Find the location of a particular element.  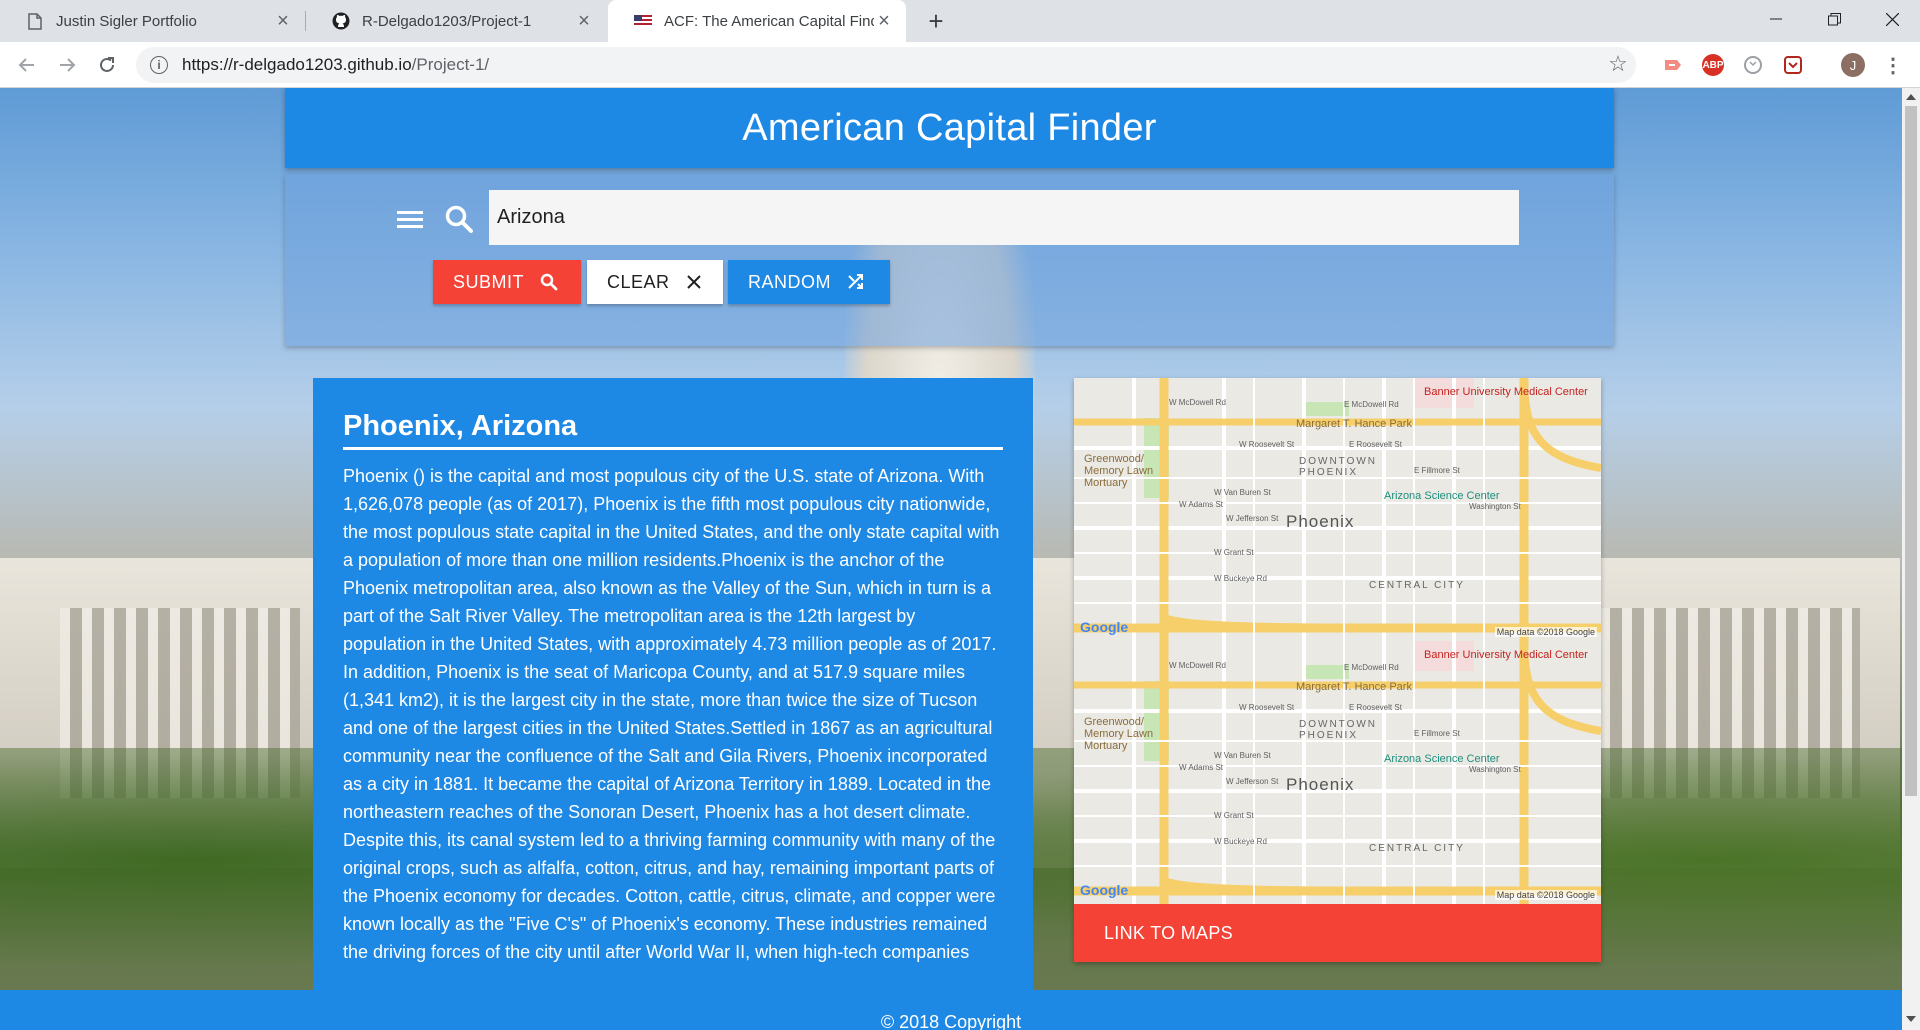

back-button is located at coordinates (27, 65).